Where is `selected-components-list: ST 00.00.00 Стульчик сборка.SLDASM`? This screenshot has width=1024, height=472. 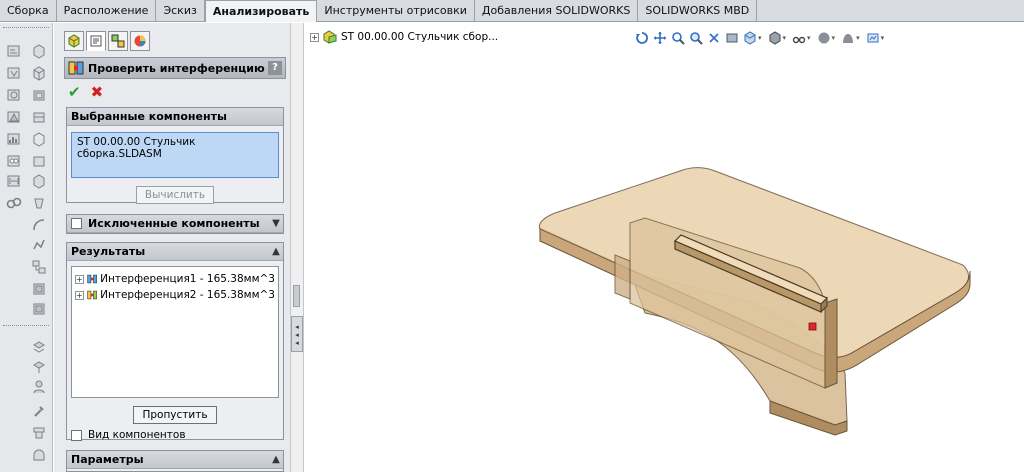
selected-components-list: ST 00.00.00 Стульчик сборка.SLDASM is located at coordinates (175, 155).